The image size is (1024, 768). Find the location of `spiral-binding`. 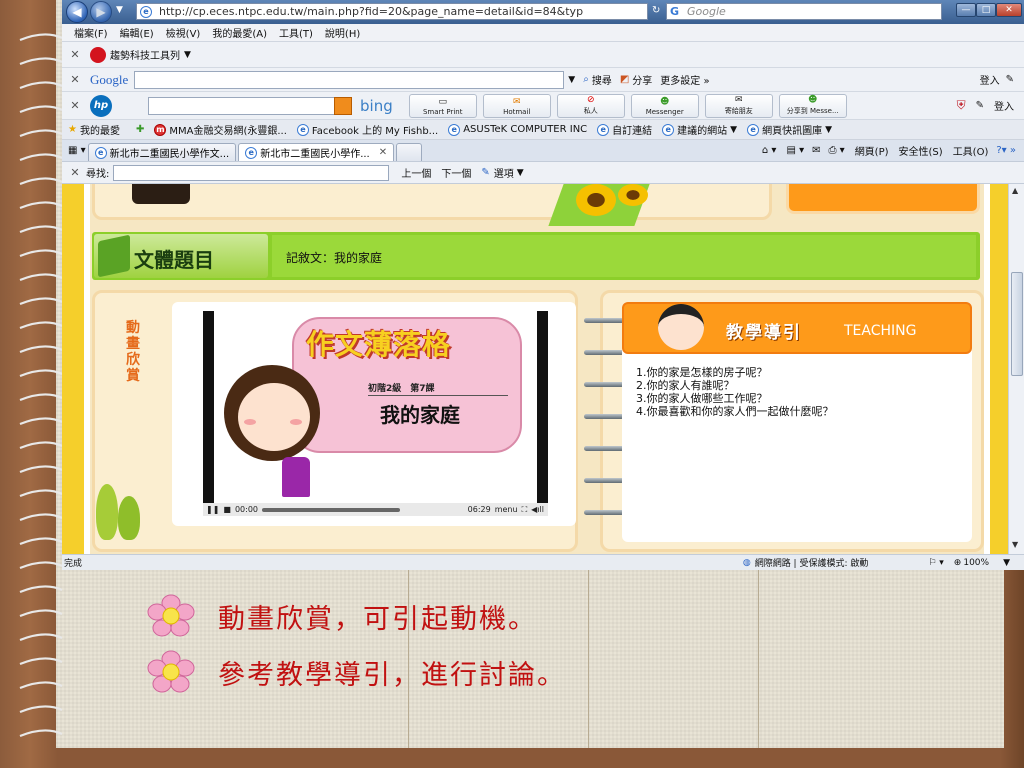

spiral-binding is located at coordinates (41, 385).